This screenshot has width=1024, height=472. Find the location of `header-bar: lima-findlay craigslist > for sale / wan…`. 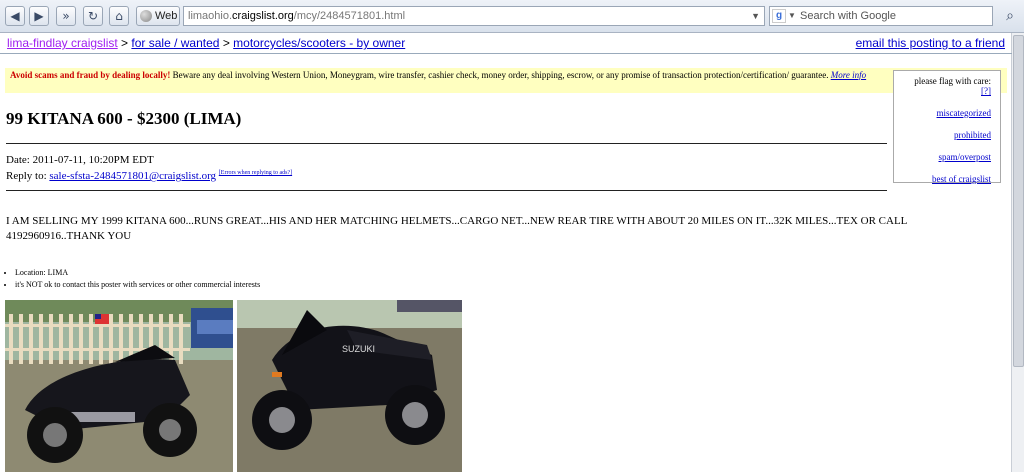

header-bar: lima-findlay craigslist > for sale / wan… is located at coordinates (506, 43).